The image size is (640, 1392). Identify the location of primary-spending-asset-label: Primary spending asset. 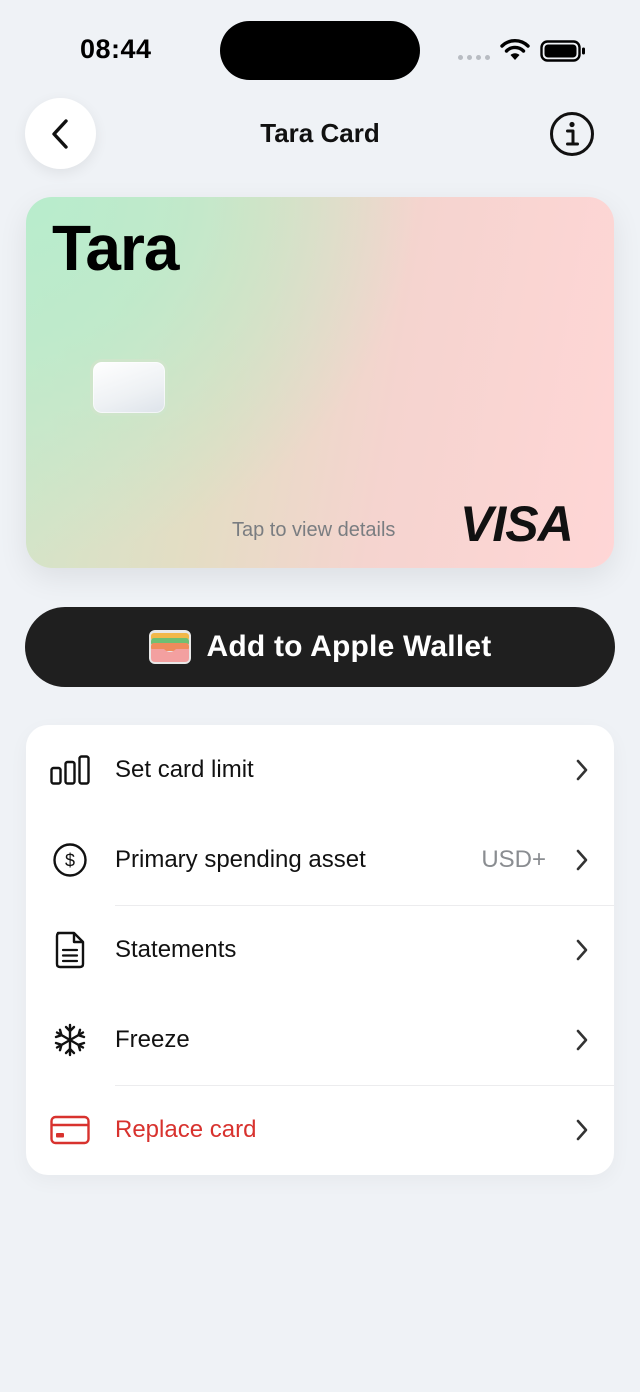
(240, 859).